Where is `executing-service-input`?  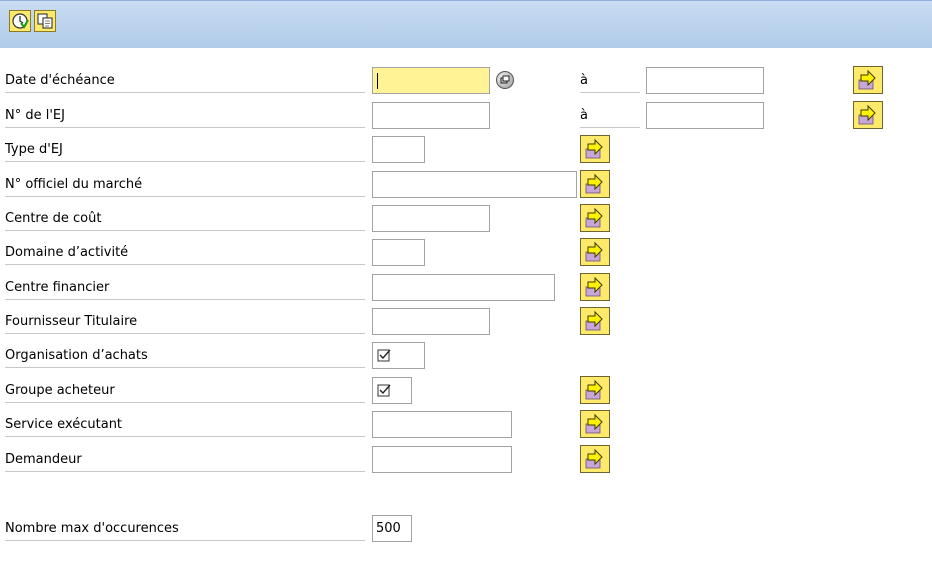 executing-service-input is located at coordinates (442, 424).